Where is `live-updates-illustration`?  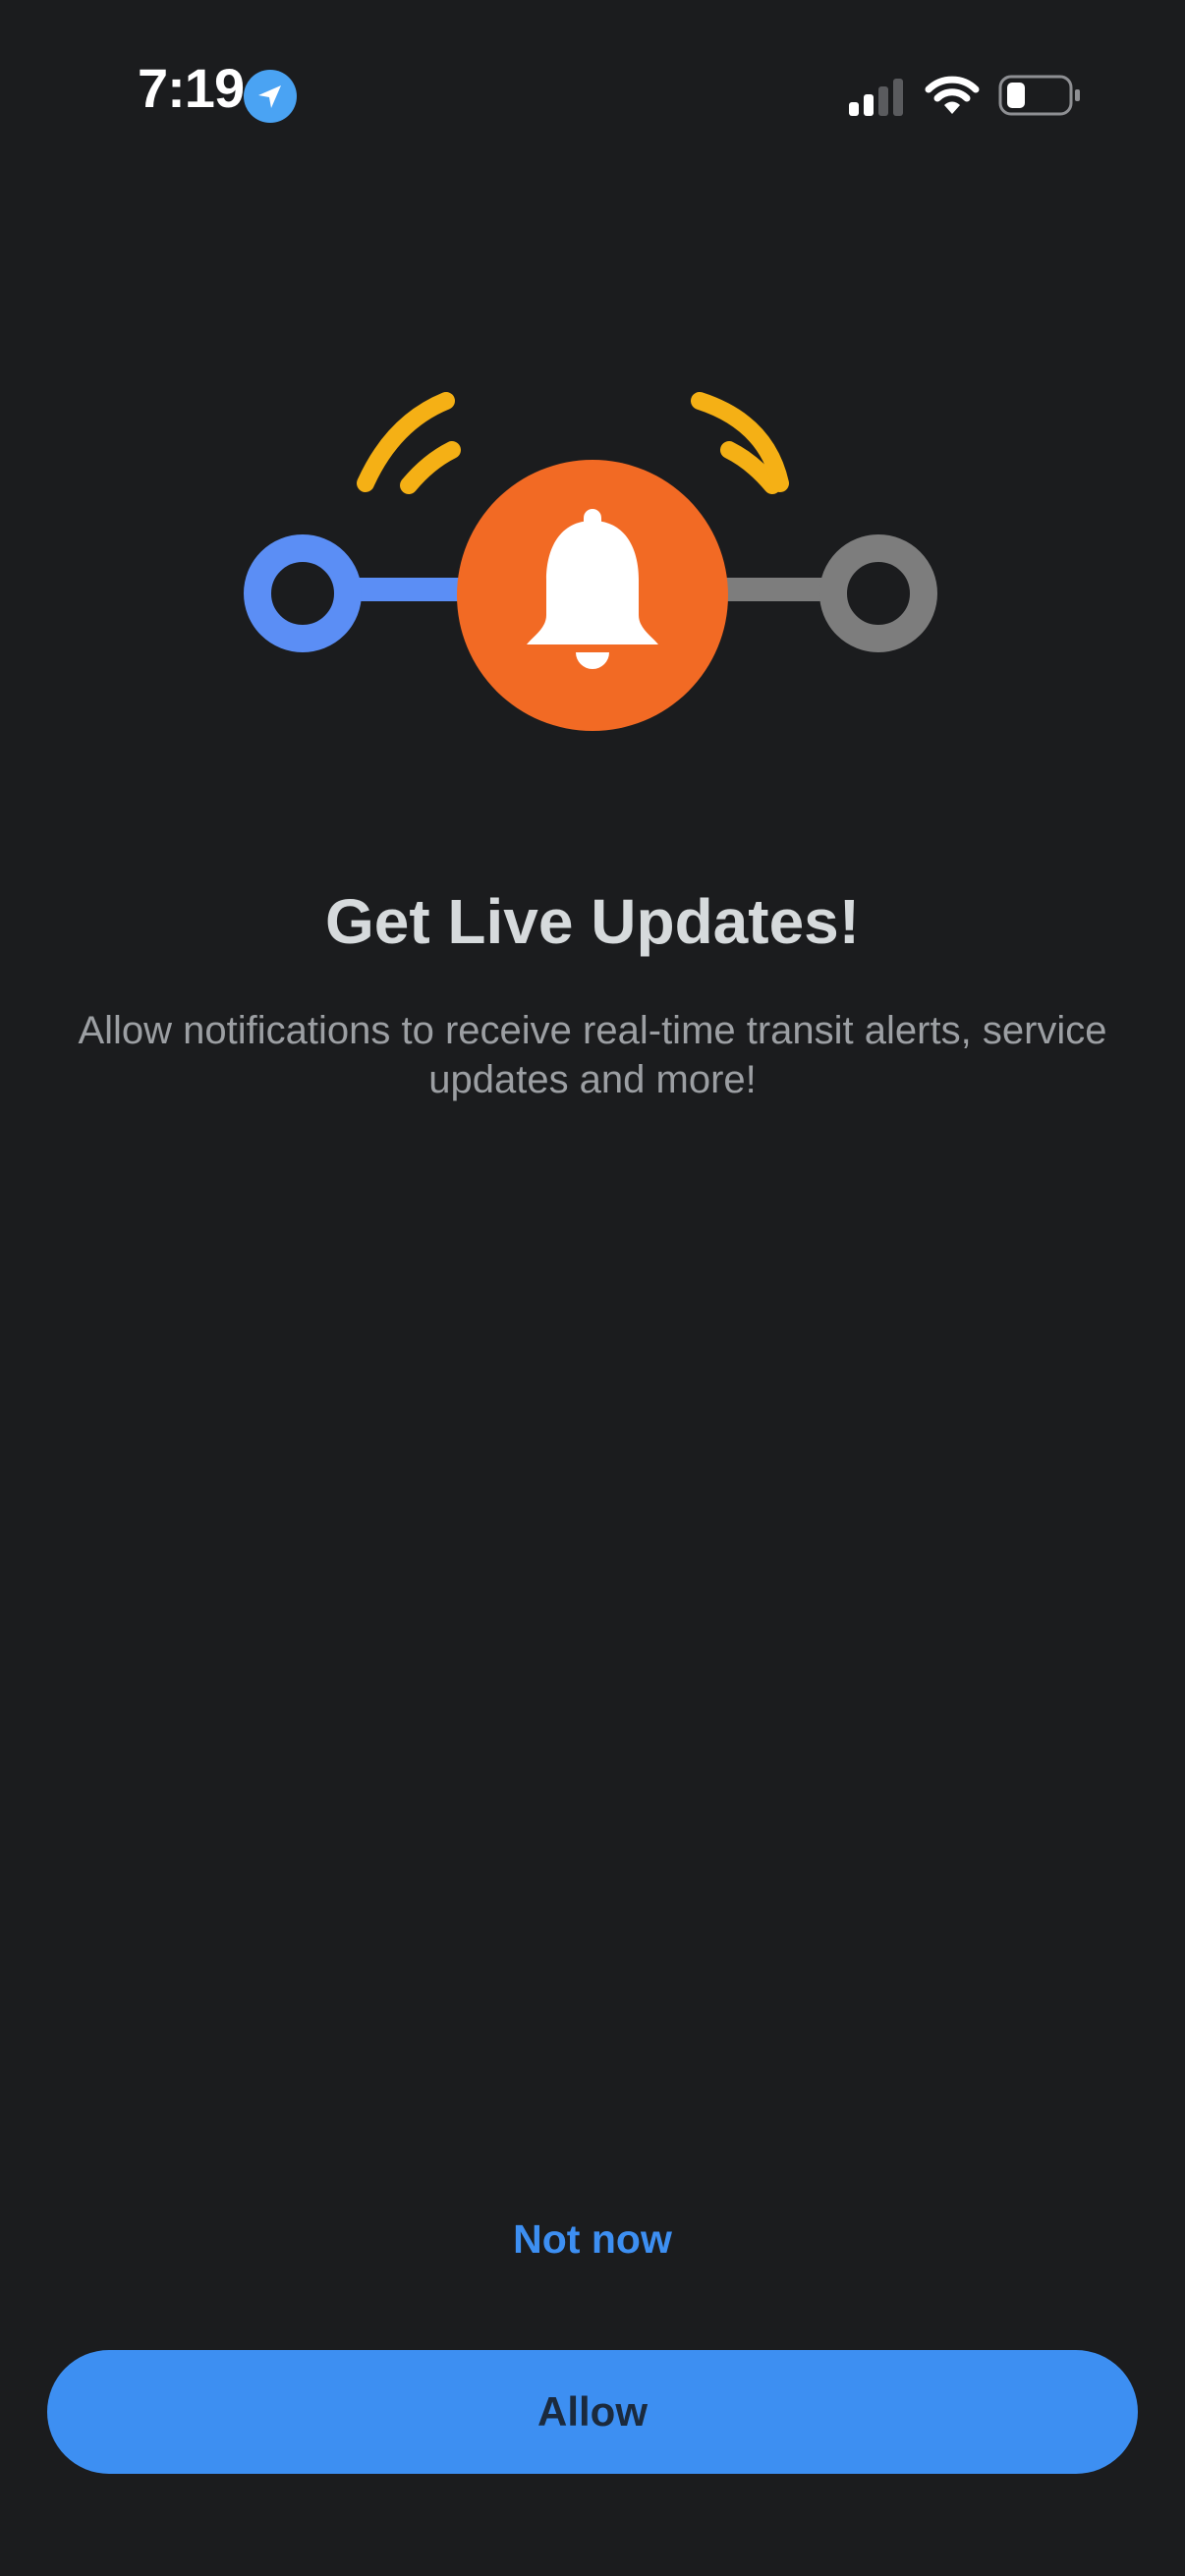
live-updates-illustration is located at coordinates (591, 561).